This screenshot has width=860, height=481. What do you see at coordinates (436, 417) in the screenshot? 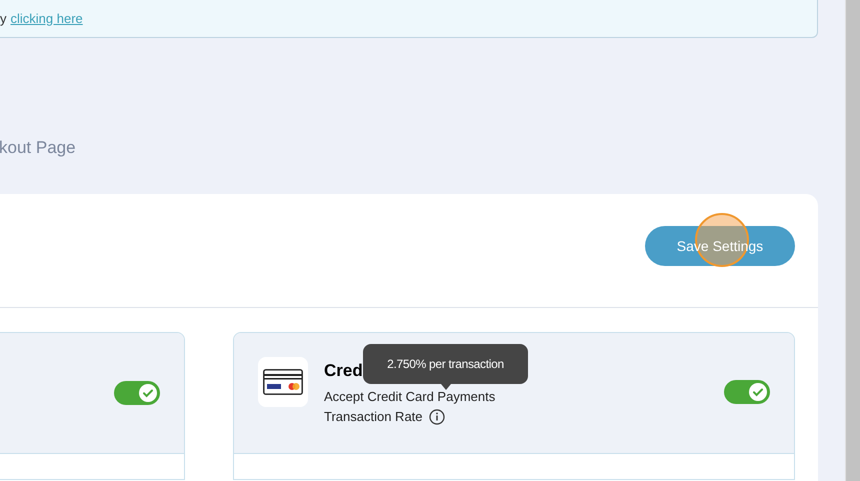
I see `info-icon` at bounding box center [436, 417].